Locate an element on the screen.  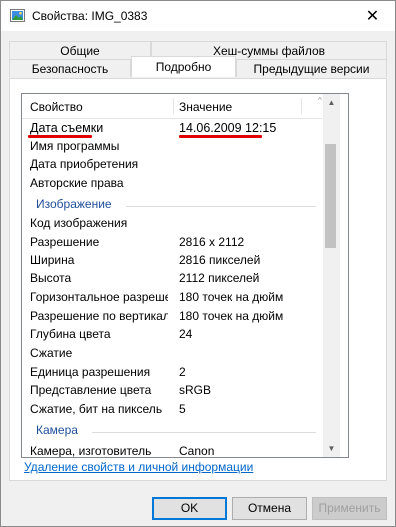
row-value: 24 is located at coordinates (186, 334).